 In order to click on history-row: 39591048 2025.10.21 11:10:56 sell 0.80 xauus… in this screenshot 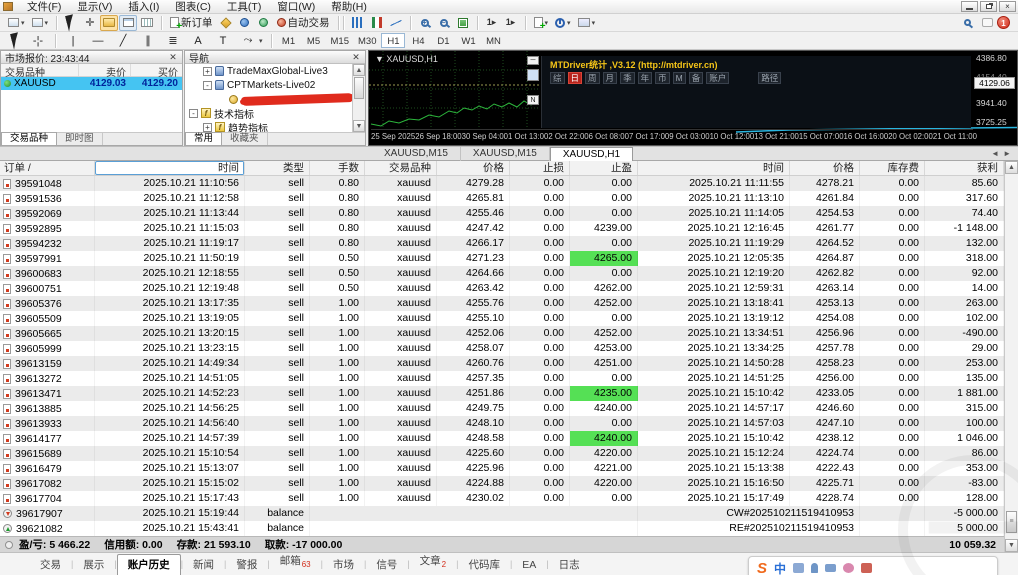, I will do `click(502, 183)`.